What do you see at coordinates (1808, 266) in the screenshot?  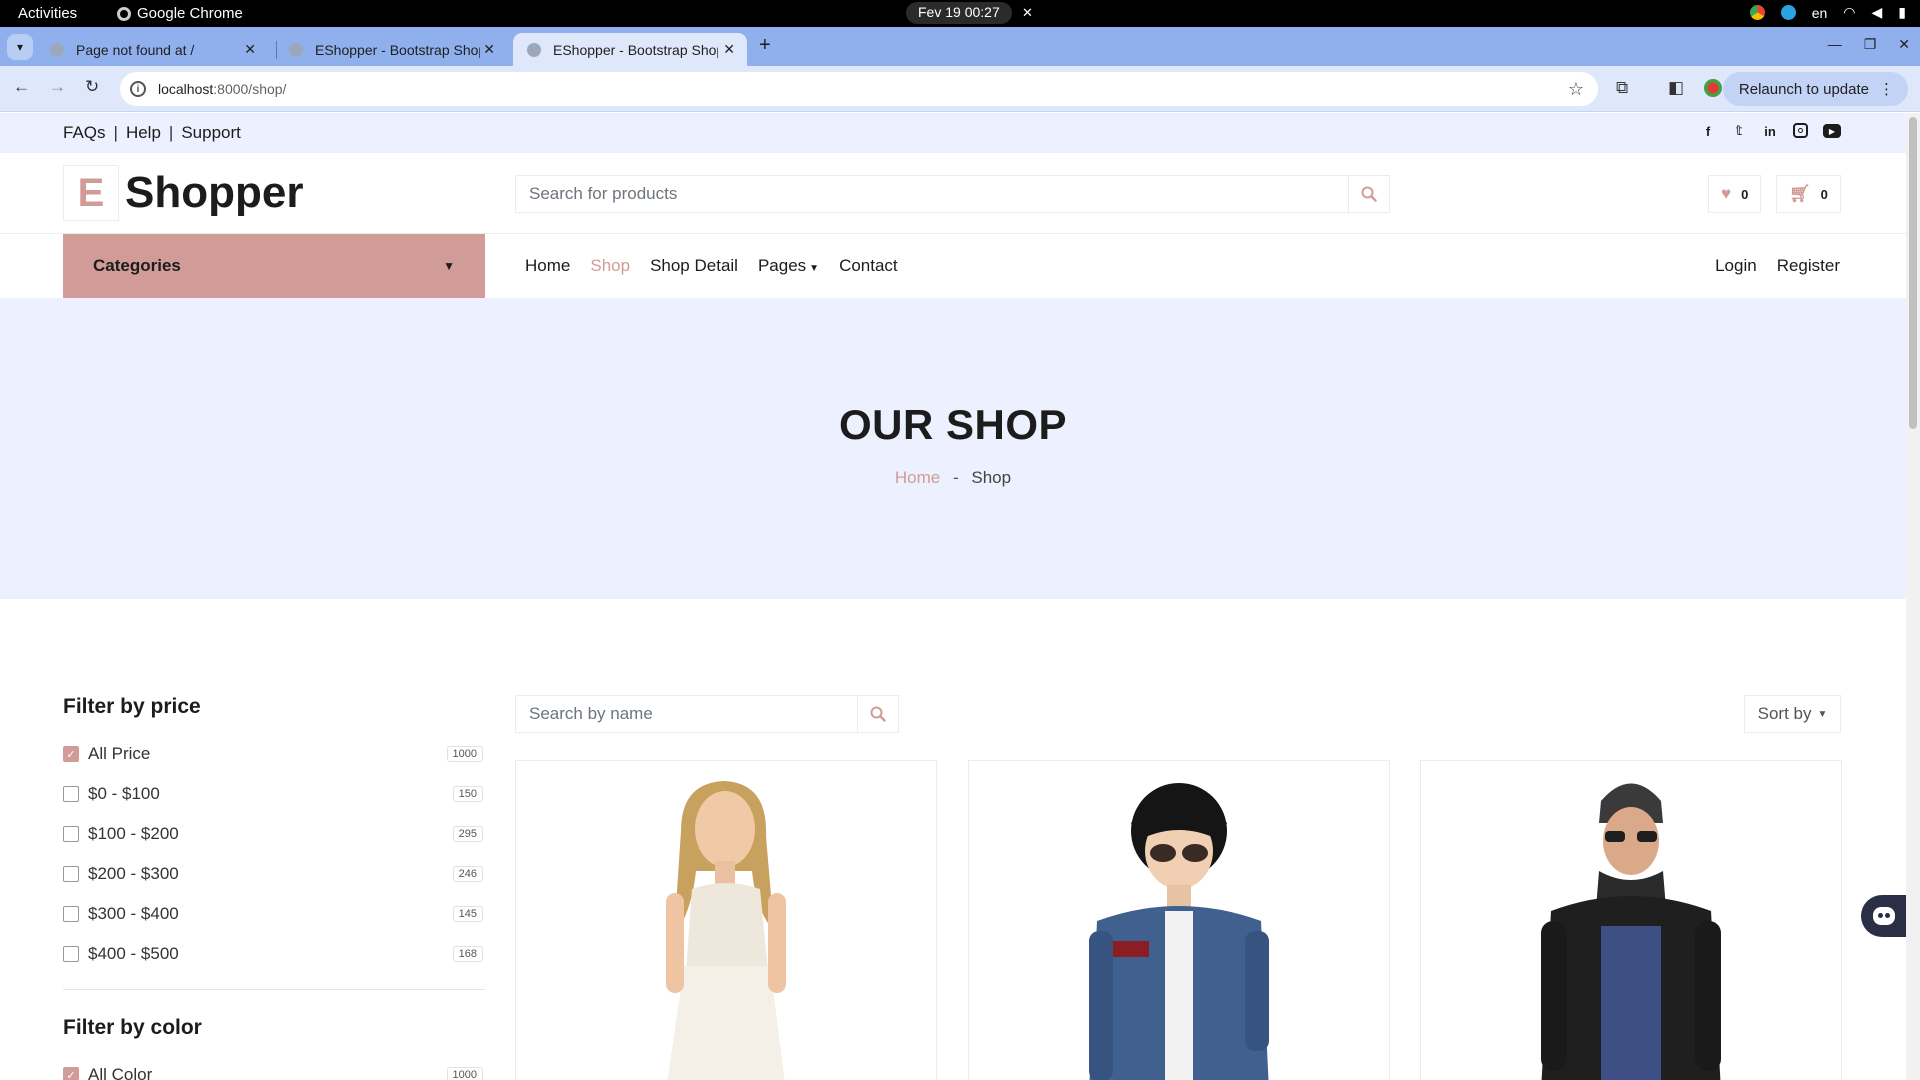 I see `register-link: Register` at bounding box center [1808, 266].